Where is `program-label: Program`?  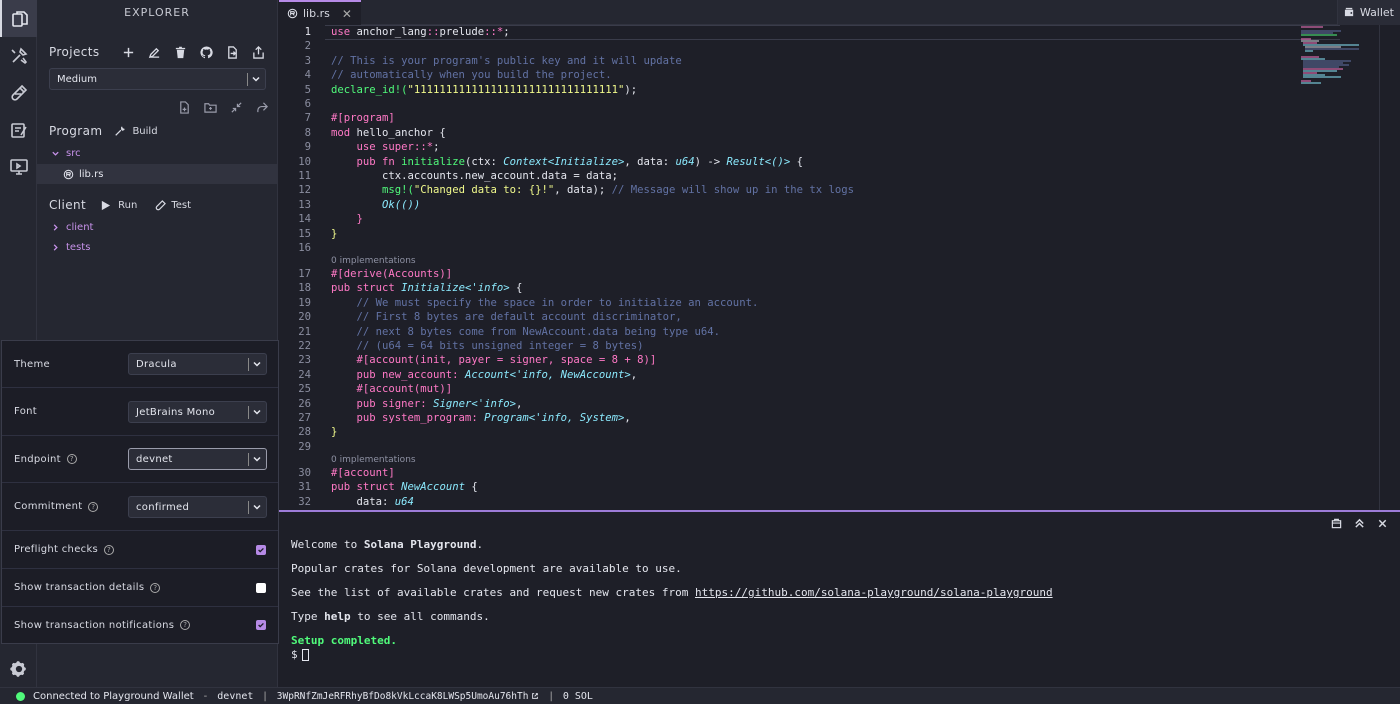
program-label: Program is located at coordinates (76, 131).